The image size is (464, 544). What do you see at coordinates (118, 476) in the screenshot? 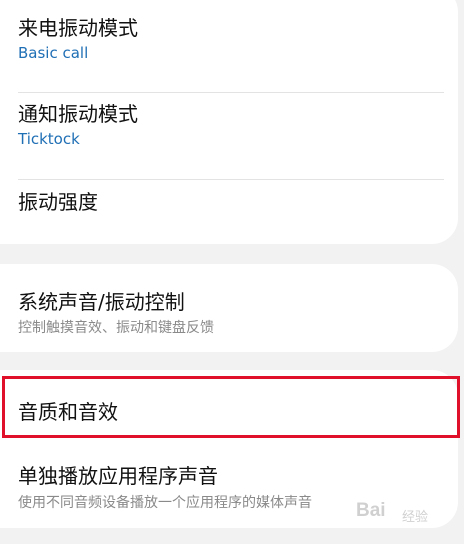
I see `separate-app-sound-title: 单独播放应用程序声音` at bounding box center [118, 476].